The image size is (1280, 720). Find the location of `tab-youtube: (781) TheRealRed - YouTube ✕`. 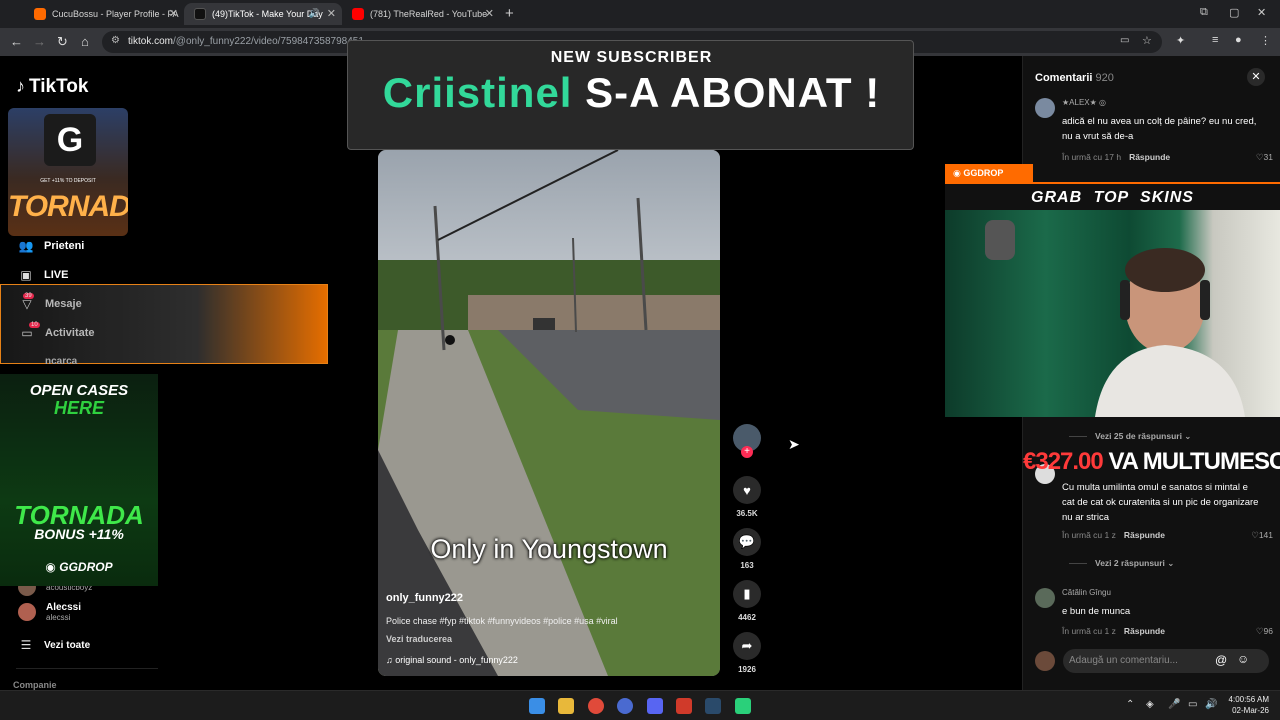

tab-youtube: (781) TheRealRed - YouTube ✕ is located at coordinates (421, 14).